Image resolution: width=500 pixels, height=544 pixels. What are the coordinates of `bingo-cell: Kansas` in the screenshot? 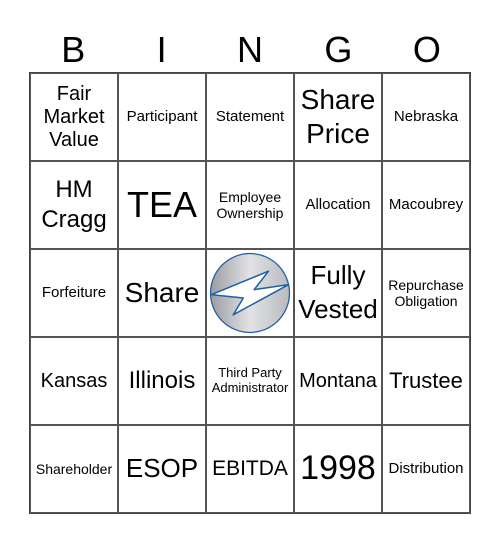 It's located at (74, 381).